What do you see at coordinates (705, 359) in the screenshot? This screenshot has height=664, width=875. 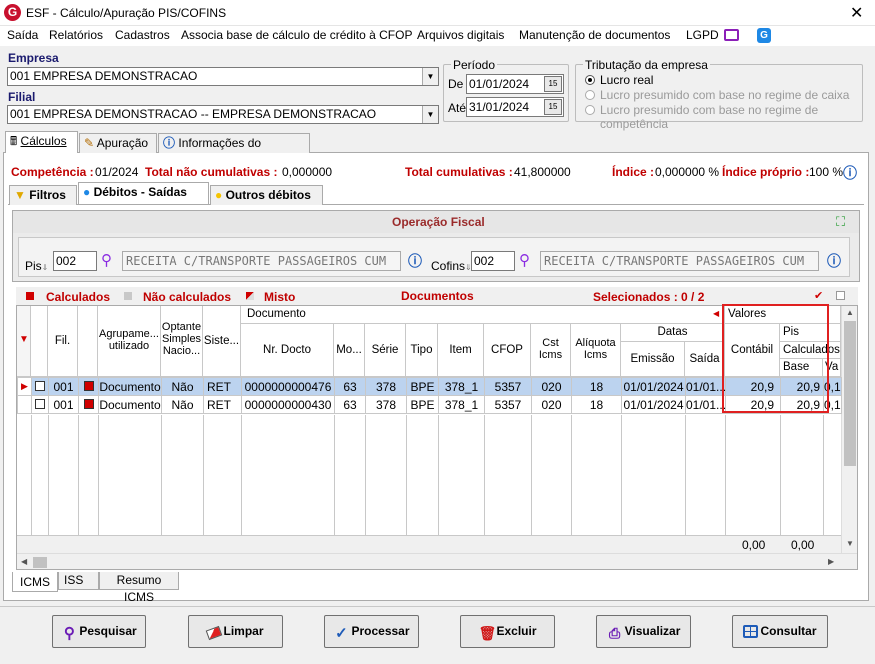 I see `saida-header: Saída` at bounding box center [705, 359].